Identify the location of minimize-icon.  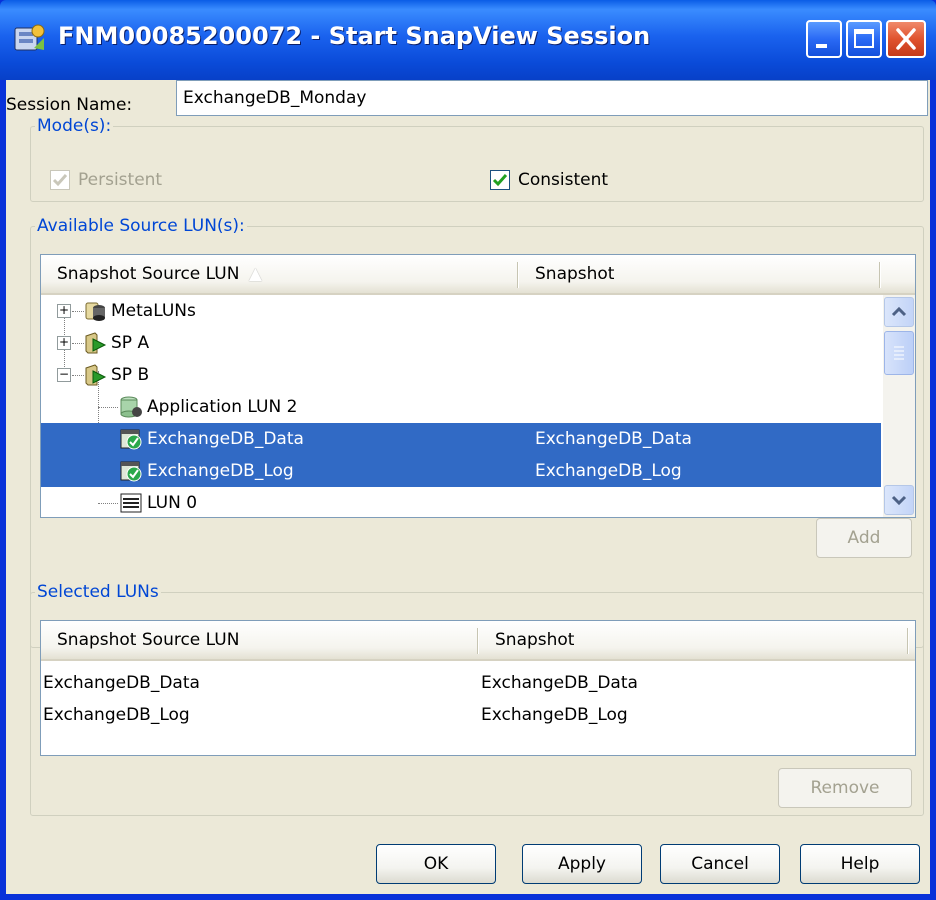
(821, 46).